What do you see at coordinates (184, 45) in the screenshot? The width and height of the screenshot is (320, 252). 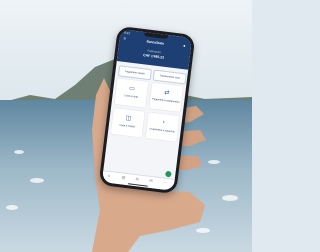 I see `profile-icon: ●` at bounding box center [184, 45].